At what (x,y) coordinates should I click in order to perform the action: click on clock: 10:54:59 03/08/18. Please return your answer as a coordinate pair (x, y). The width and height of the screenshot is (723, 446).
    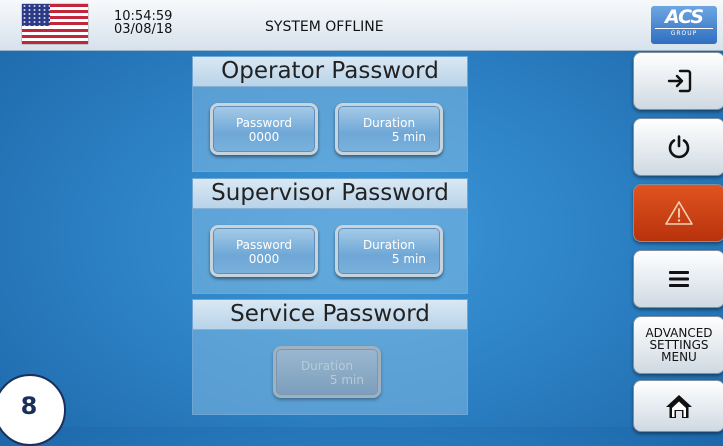
    Looking at the image, I should click on (143, 23).